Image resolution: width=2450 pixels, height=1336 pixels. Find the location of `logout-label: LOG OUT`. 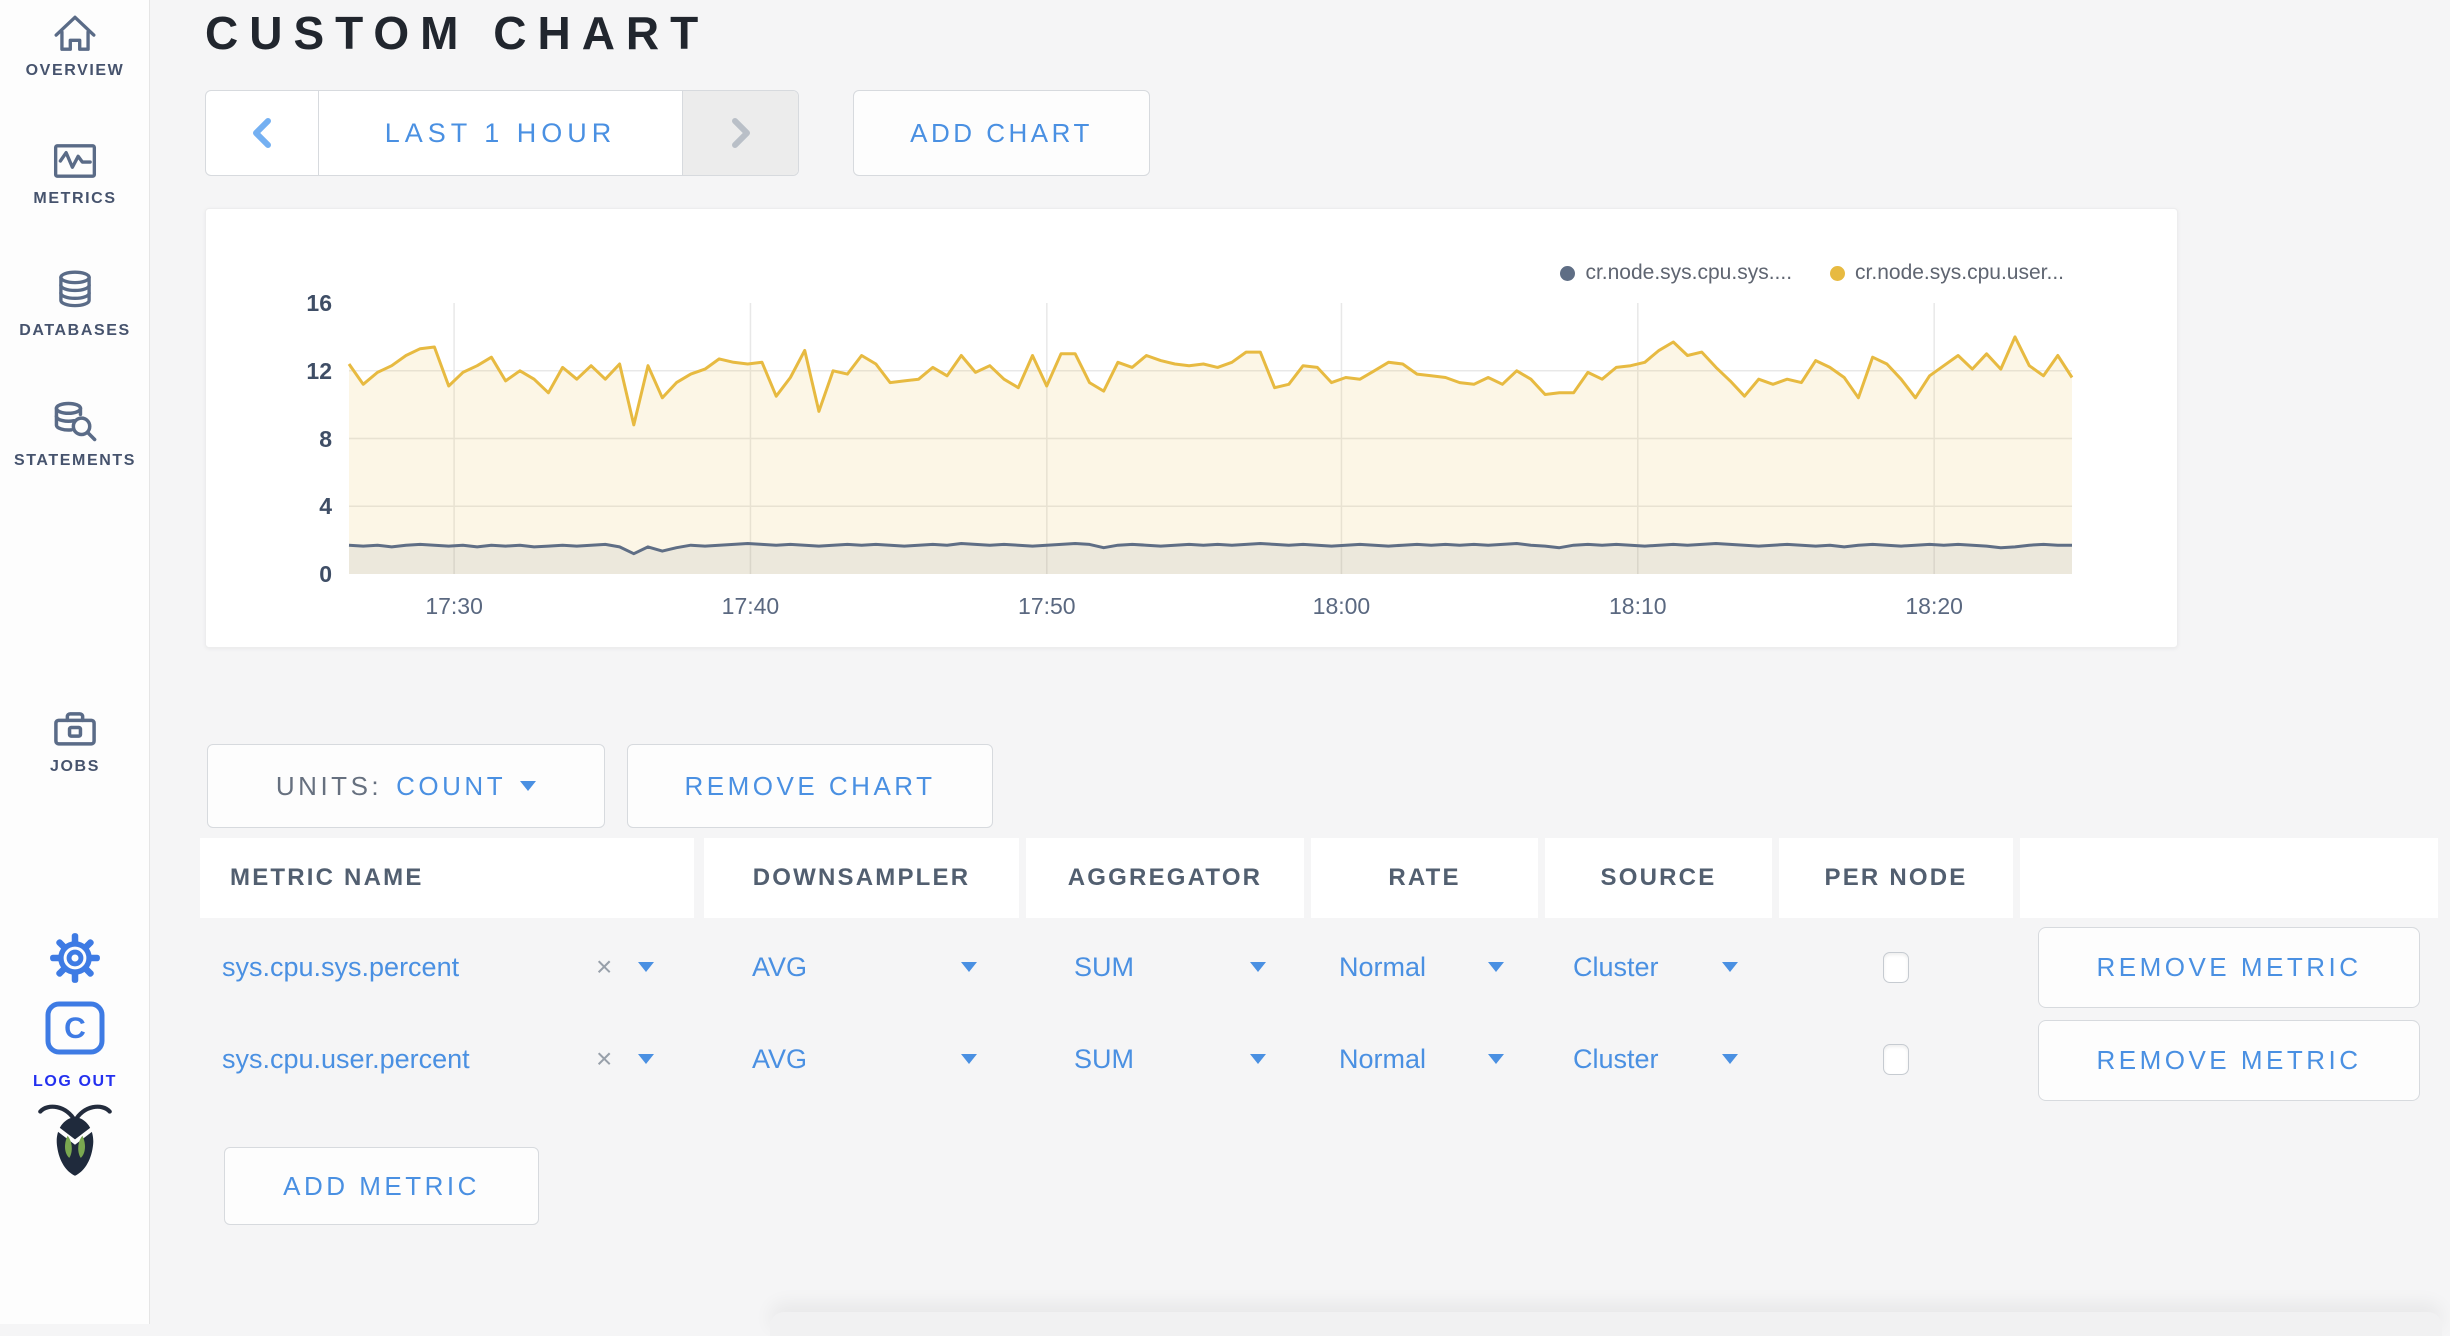

logout-label: LOG OUT is located at coordinates (75, 1081).